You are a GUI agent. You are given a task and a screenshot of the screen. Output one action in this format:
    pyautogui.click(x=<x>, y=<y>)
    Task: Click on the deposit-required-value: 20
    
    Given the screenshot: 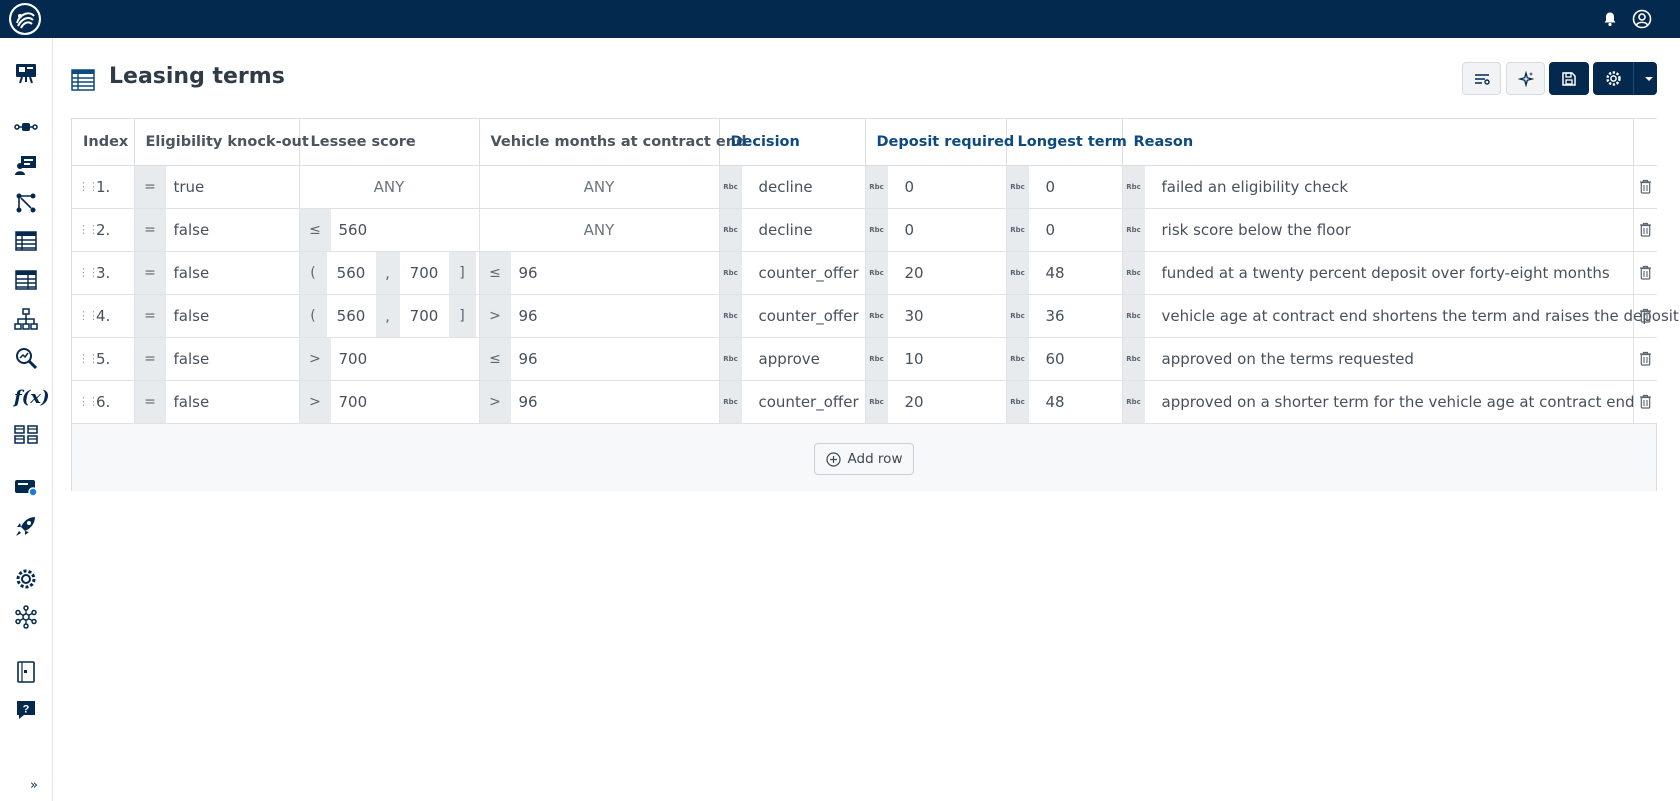 What is the action you would take?
    pyautogui.click(x=947, y=273)
    